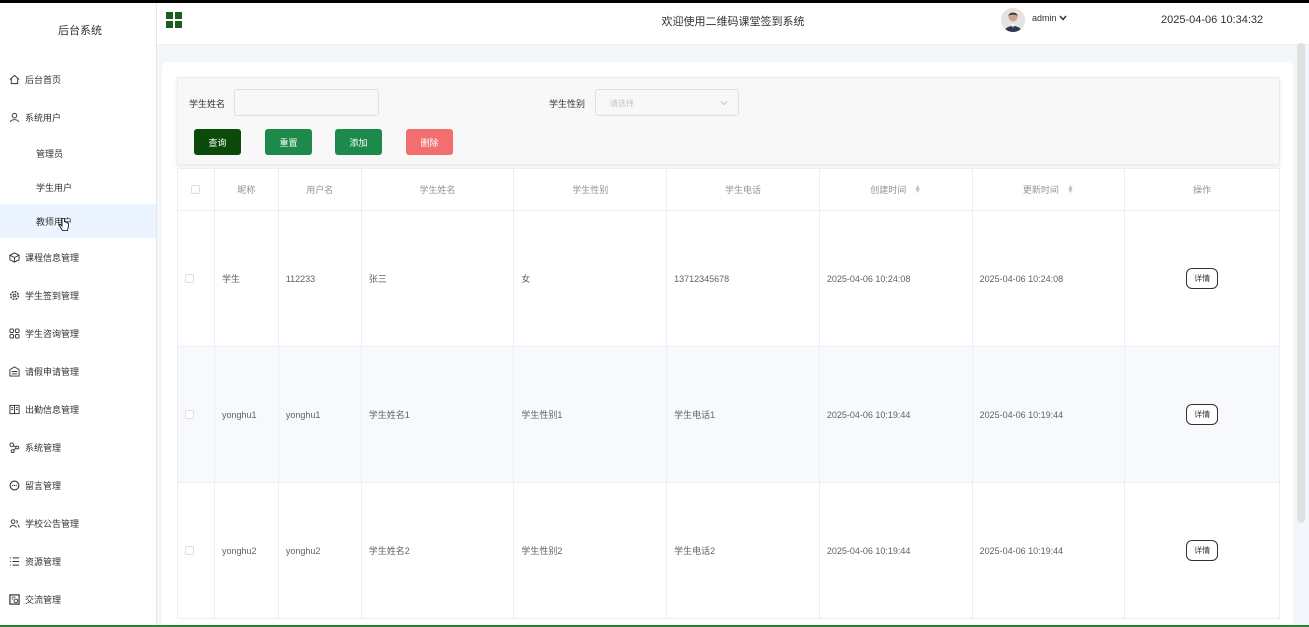  Describe the element at coordinates (78, 485) in the screenshot. I see `sidebar-item-messages: 留言管理` at that location.